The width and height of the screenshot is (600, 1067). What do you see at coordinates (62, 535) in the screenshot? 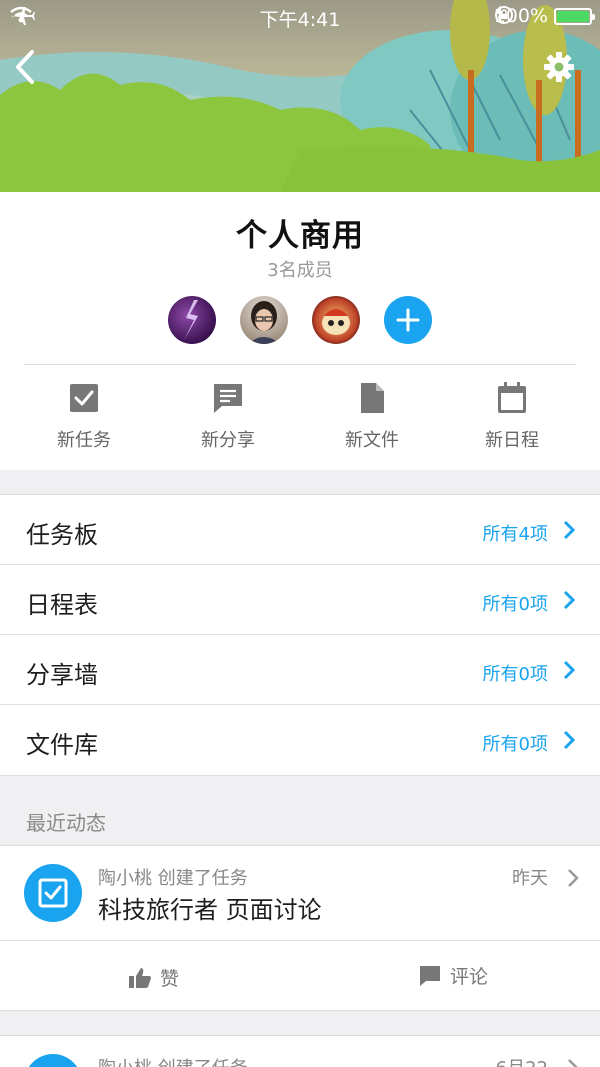
I see `list-item-label: 任务板` at bounding box center [62, 535].